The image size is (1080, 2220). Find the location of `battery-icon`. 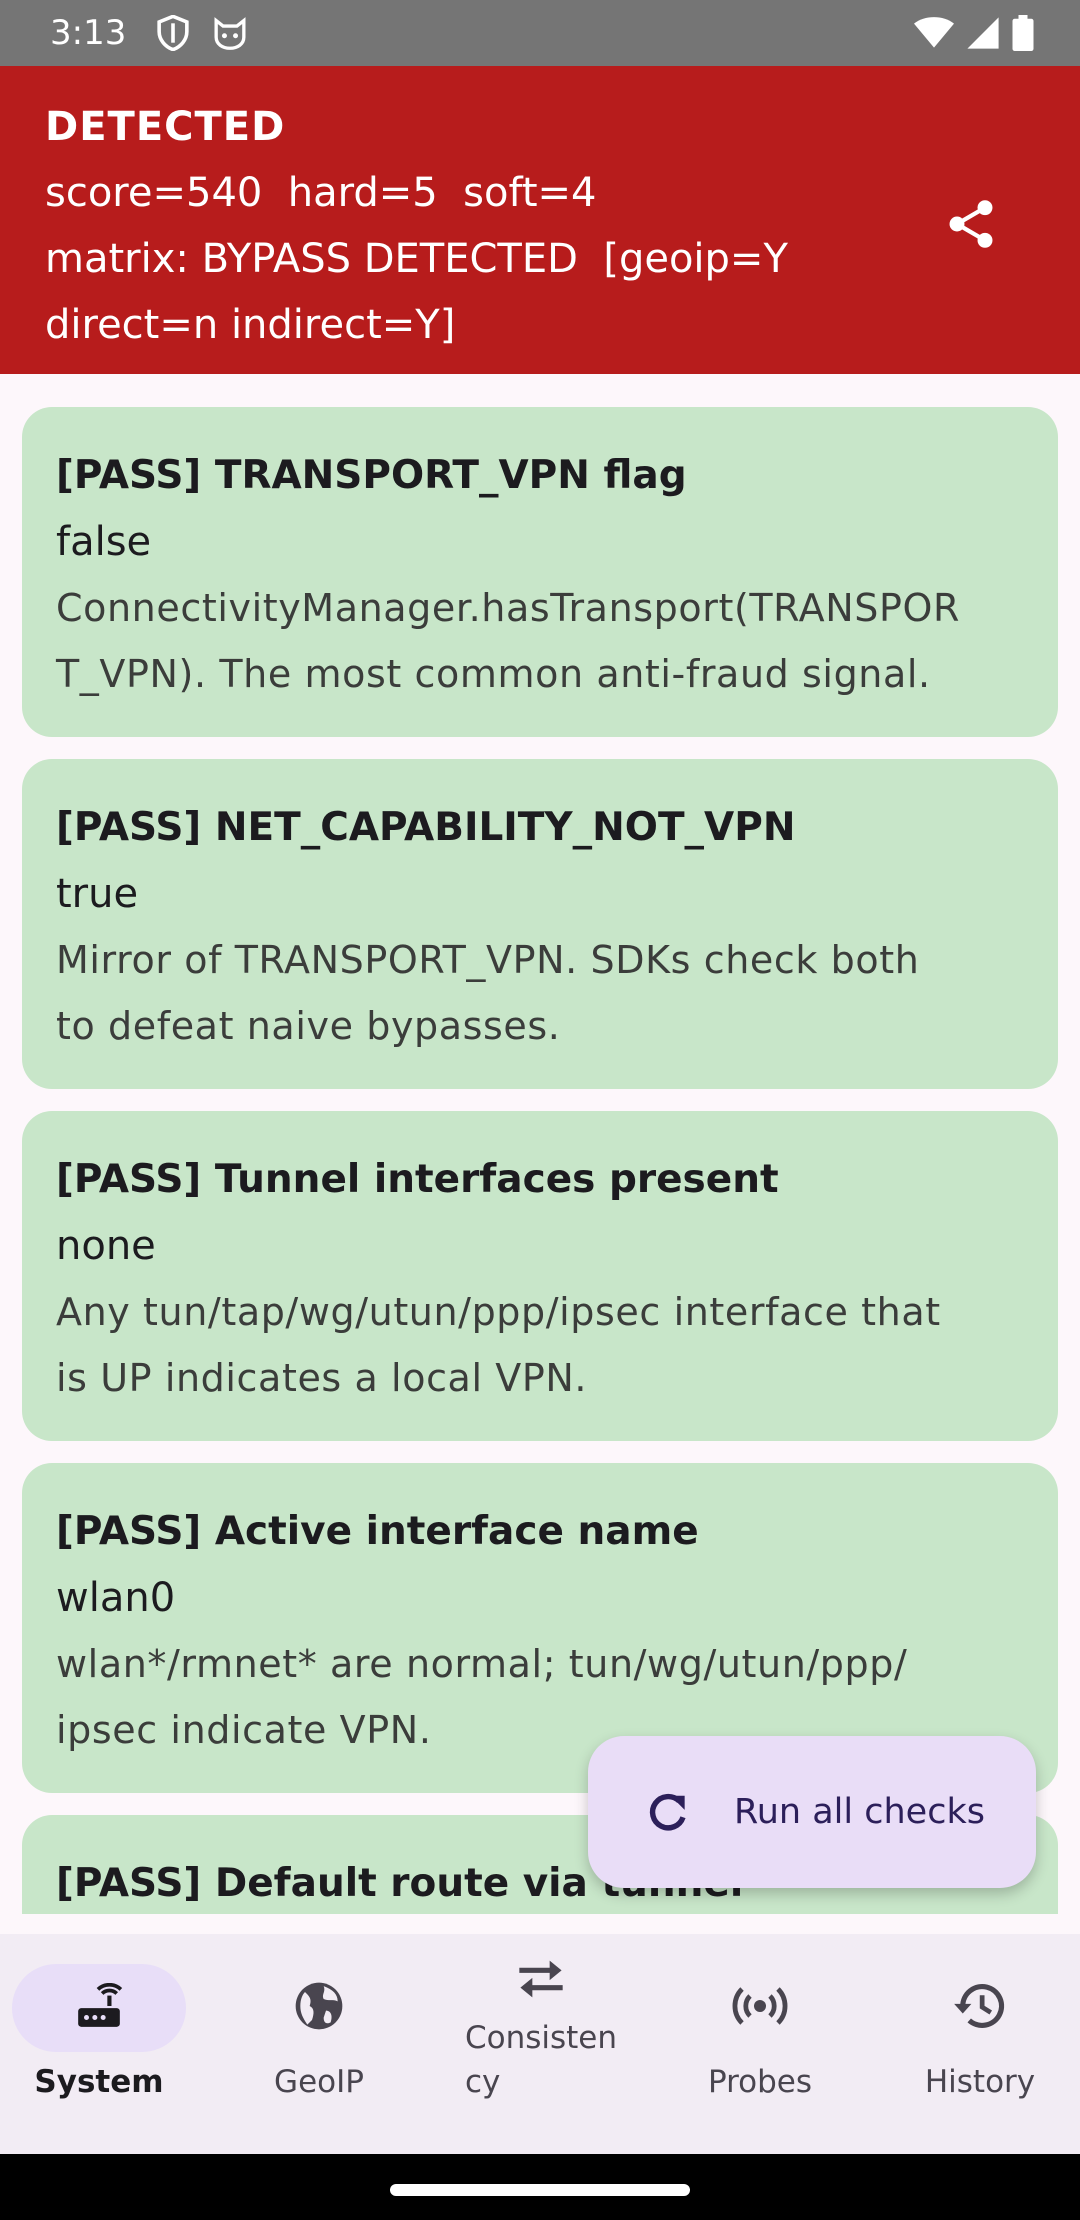

battery-icon is located at coordinates (1023, 33).